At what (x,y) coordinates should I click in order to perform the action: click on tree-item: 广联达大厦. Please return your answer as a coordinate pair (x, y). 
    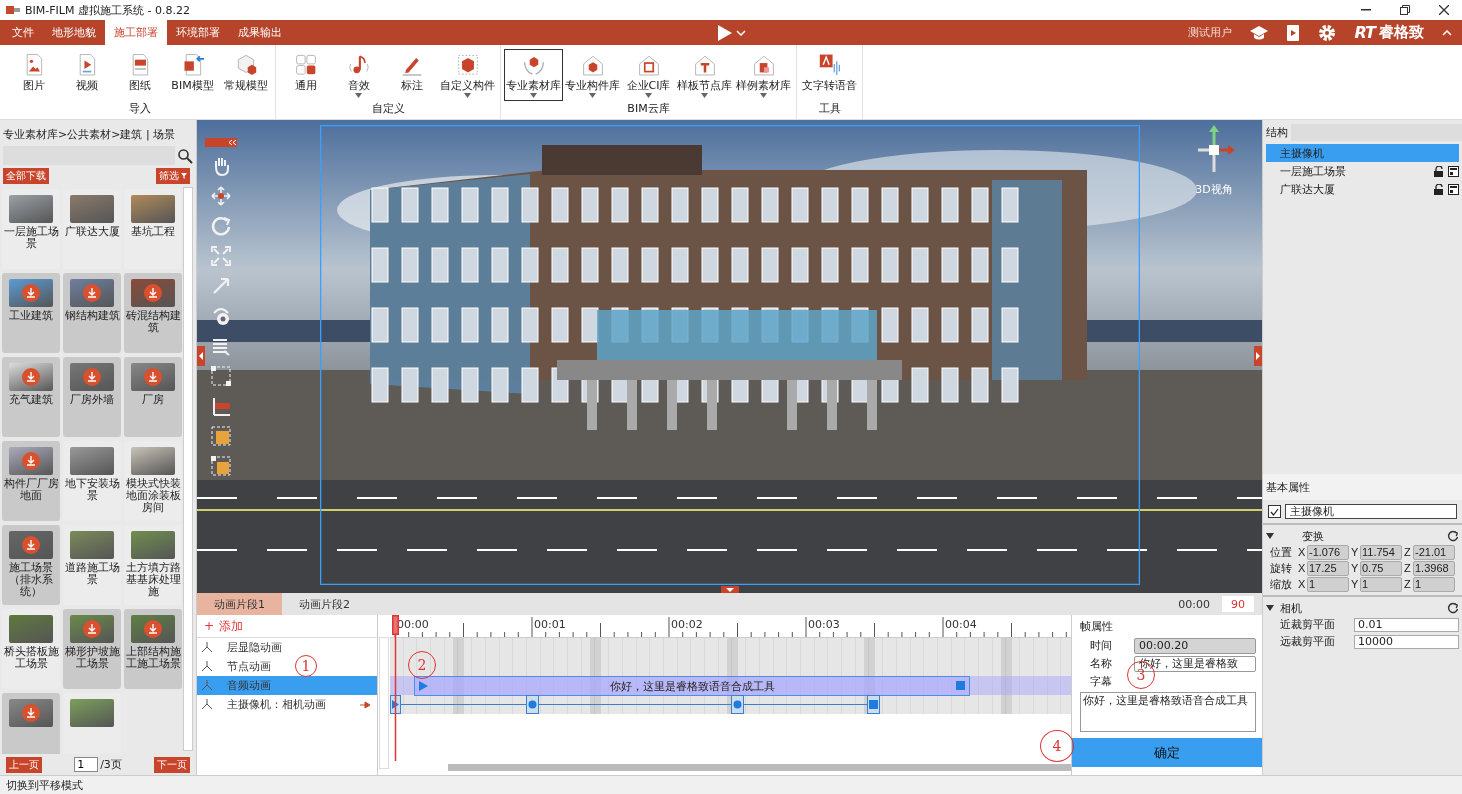
    Looking at the image, I should click on (1362, 189).